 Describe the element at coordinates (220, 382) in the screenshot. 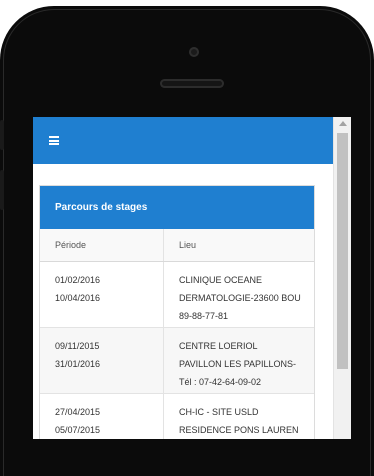

I see `lieu-line: Tél : 07-42-64-09-02` at that location.